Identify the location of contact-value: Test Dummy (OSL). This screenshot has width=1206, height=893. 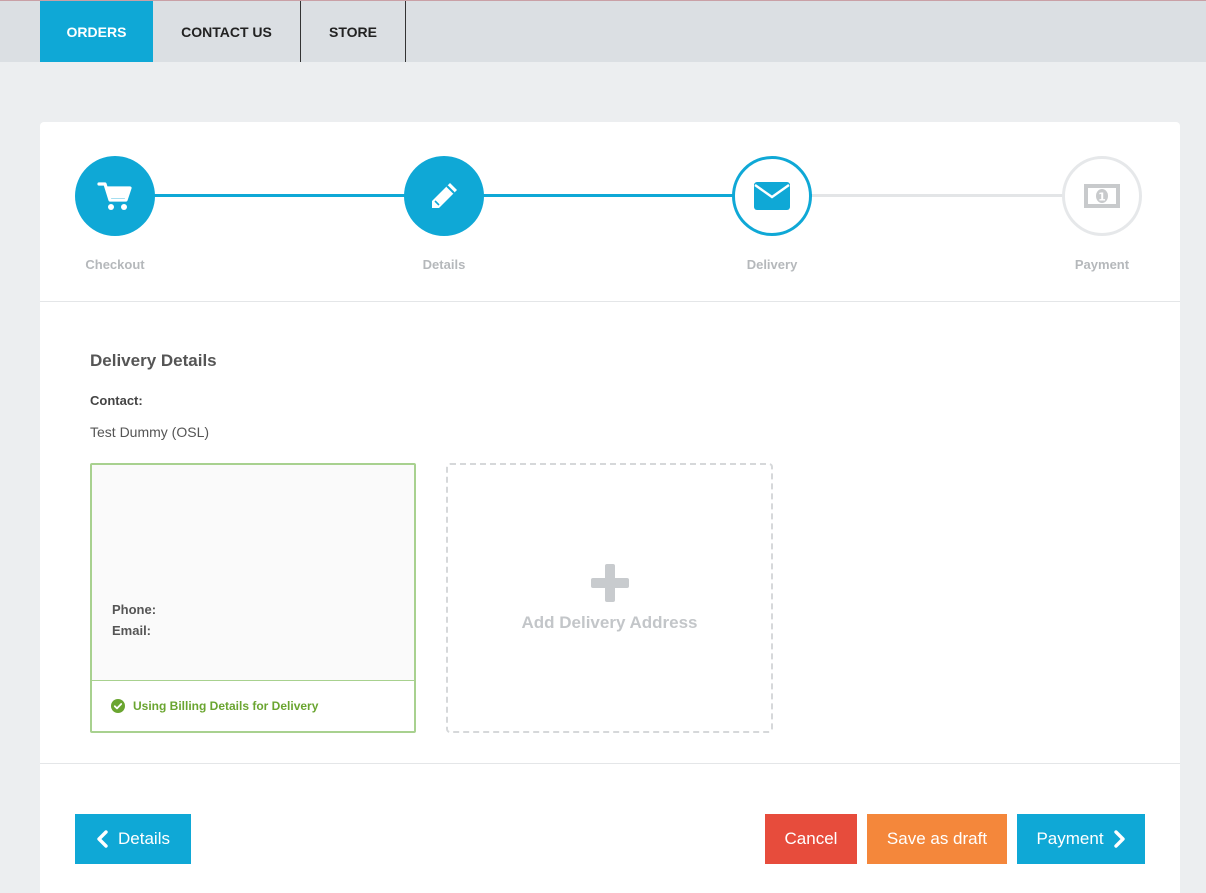
(150, 432).